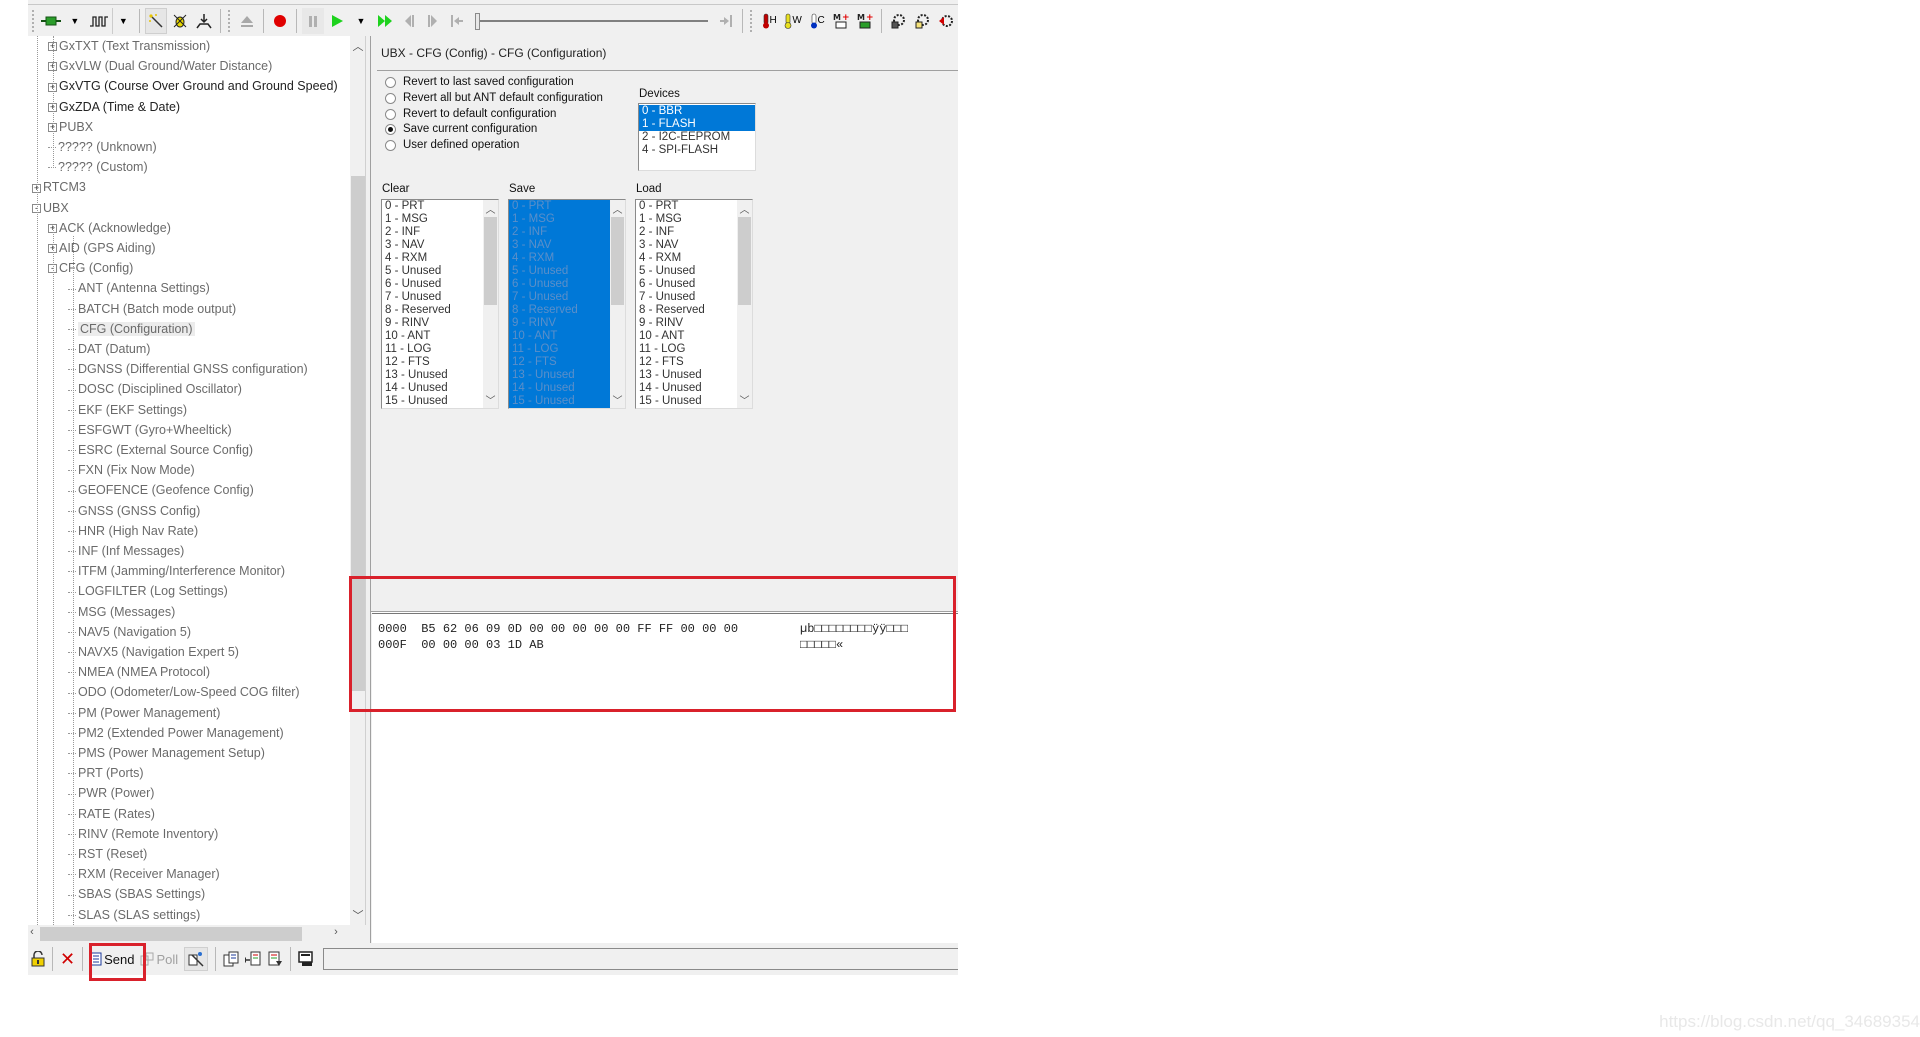 This screenshot has width=1920, height=1037. Describe the element at coordinates (231, 959) in the screenshot. I see `copy-icon` at that location.